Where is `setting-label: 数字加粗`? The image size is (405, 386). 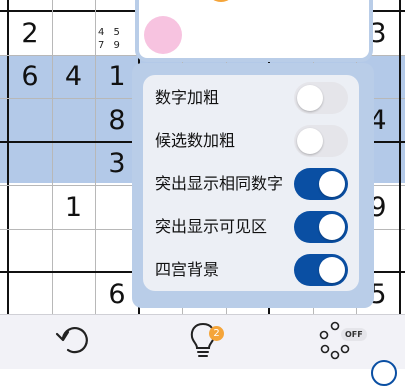
setting-label: 数字加粗 is located at coordinates (187, 97).